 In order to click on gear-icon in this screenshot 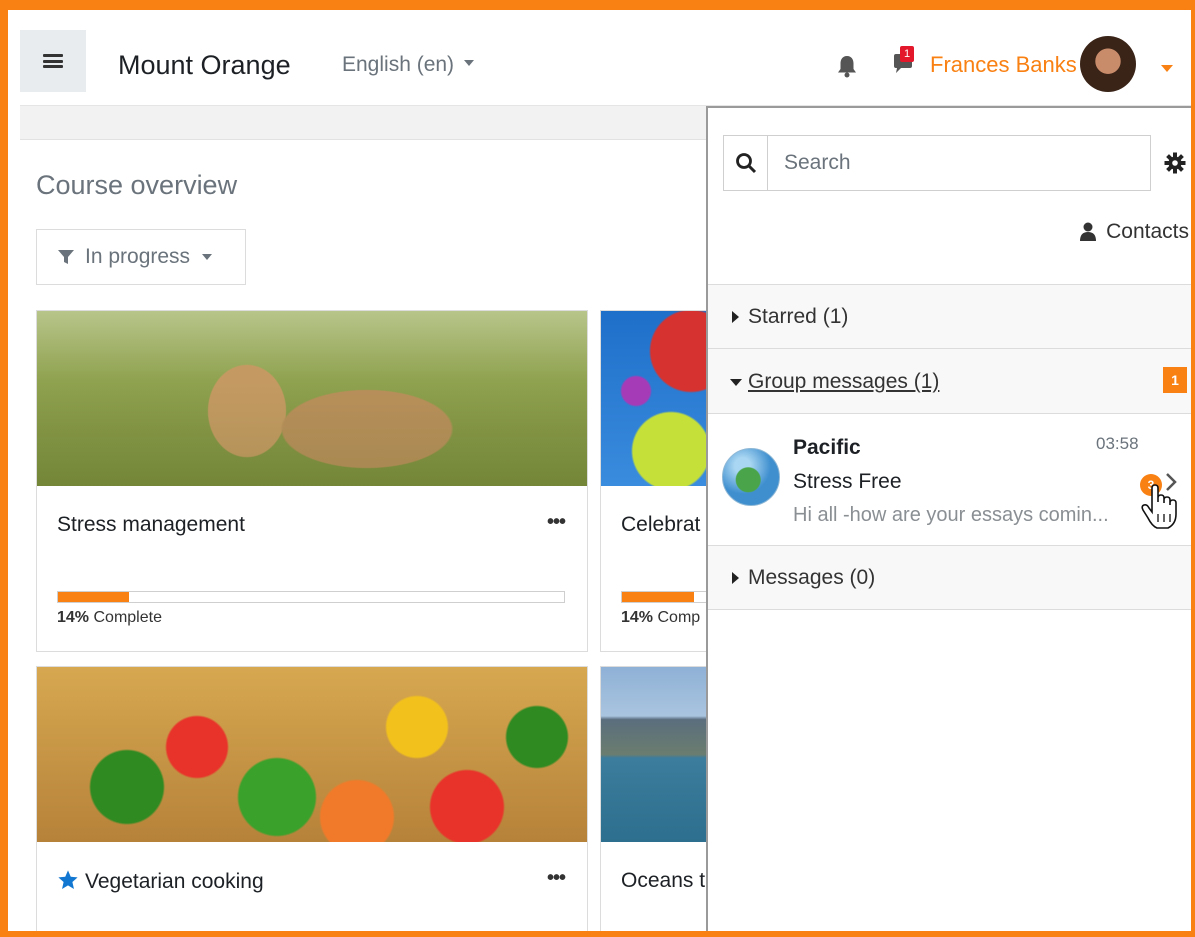, I will do `click(1175, 163)`.